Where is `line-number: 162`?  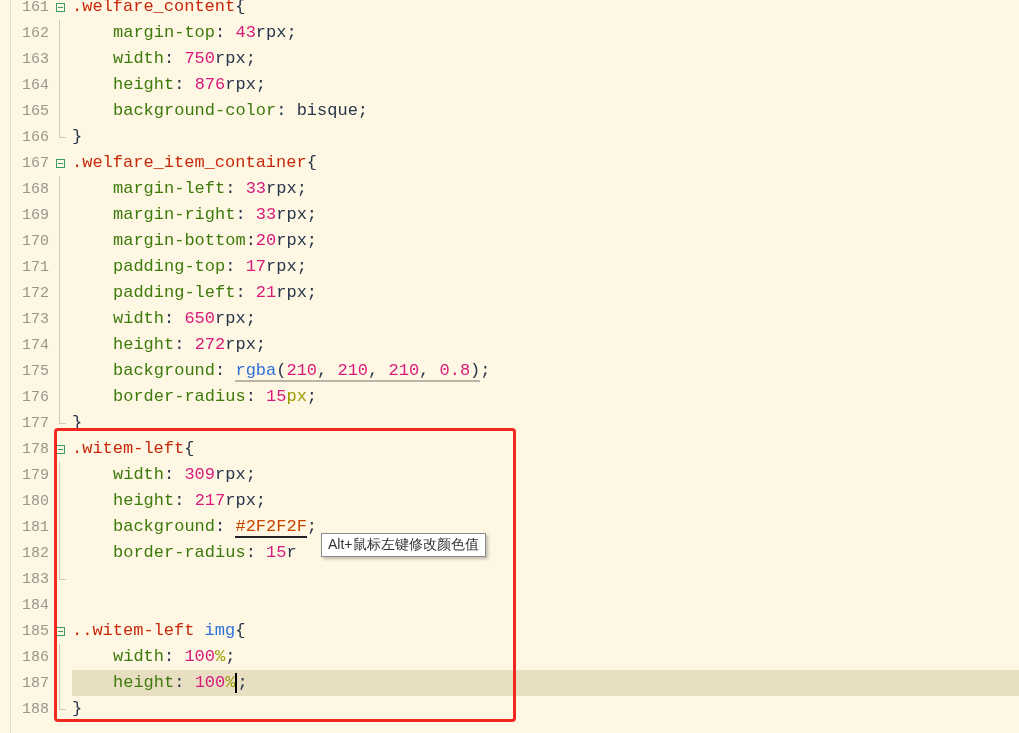 line-number: 162 is located at coordinates (35, 33).